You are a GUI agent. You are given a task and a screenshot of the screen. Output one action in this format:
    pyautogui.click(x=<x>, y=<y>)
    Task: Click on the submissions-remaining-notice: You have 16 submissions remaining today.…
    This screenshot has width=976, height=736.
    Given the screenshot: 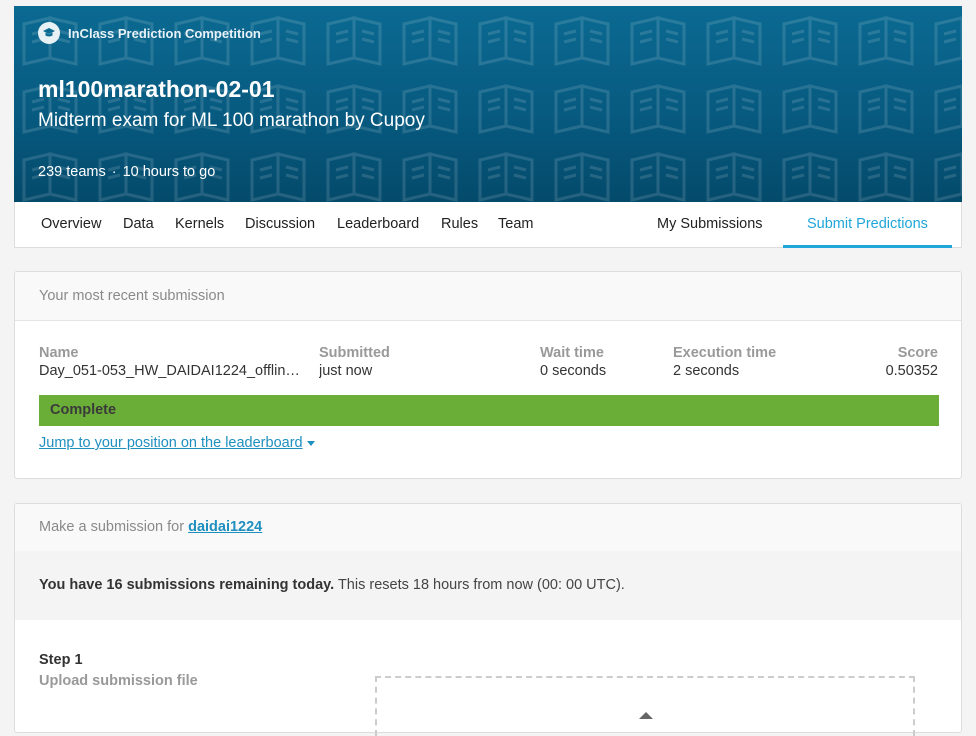 What is the action you would take?
    pyautogui.click(x=488, y=585)
    